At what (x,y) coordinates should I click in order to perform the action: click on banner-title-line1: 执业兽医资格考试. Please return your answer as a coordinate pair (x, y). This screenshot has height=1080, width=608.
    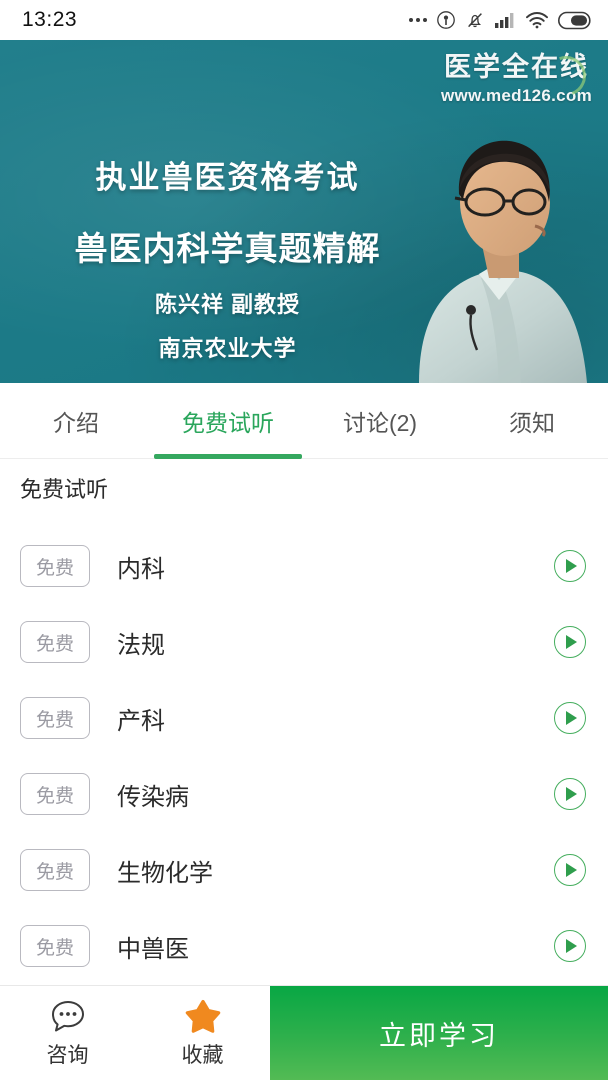
    Looking at the image, I should click on (227, 177).